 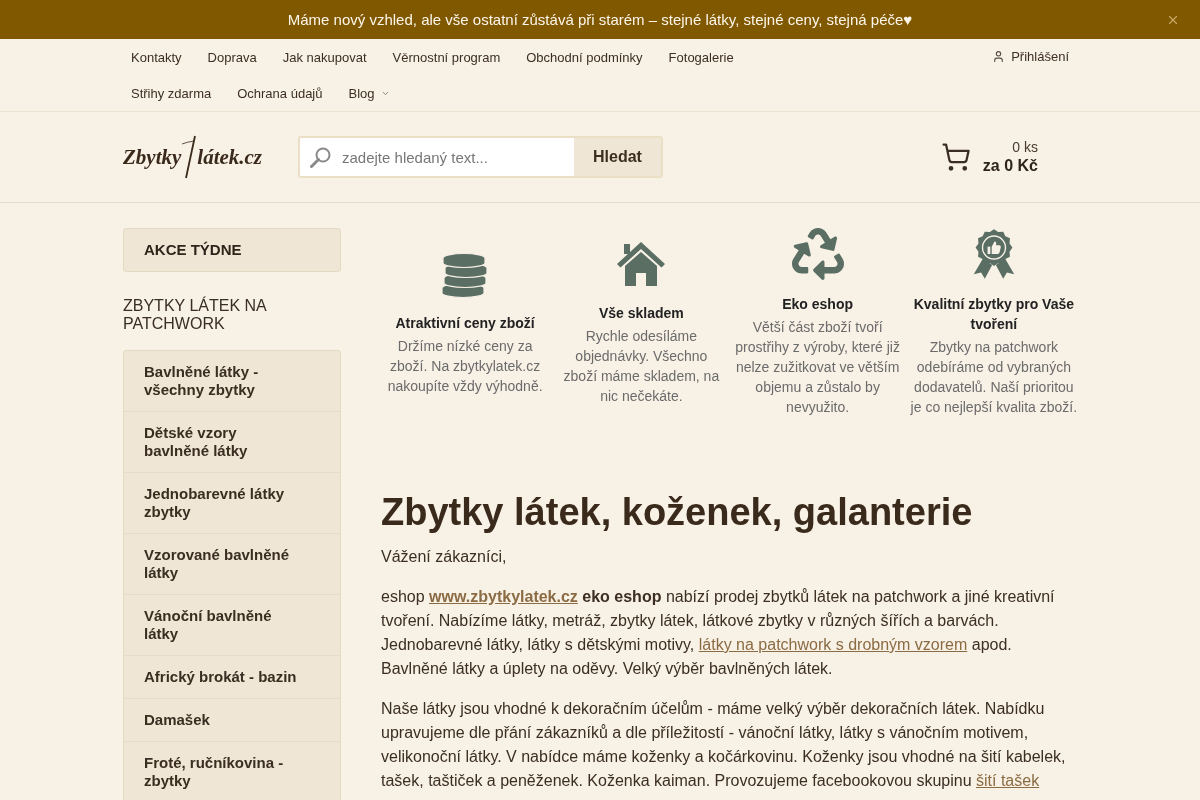 I want to click on feature-title: Kvalitní zbytky pro Vaše tvoření, so click(x=993, y=314).